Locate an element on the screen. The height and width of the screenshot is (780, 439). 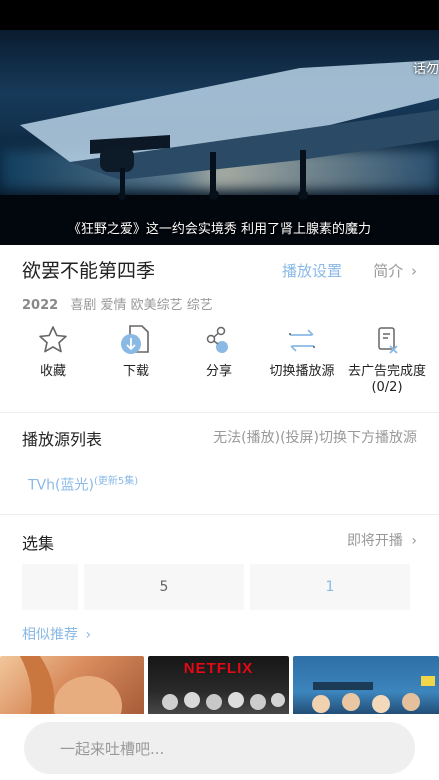
recommend-heading-link: 相似推荐 › is located at coordinates (56, 634).